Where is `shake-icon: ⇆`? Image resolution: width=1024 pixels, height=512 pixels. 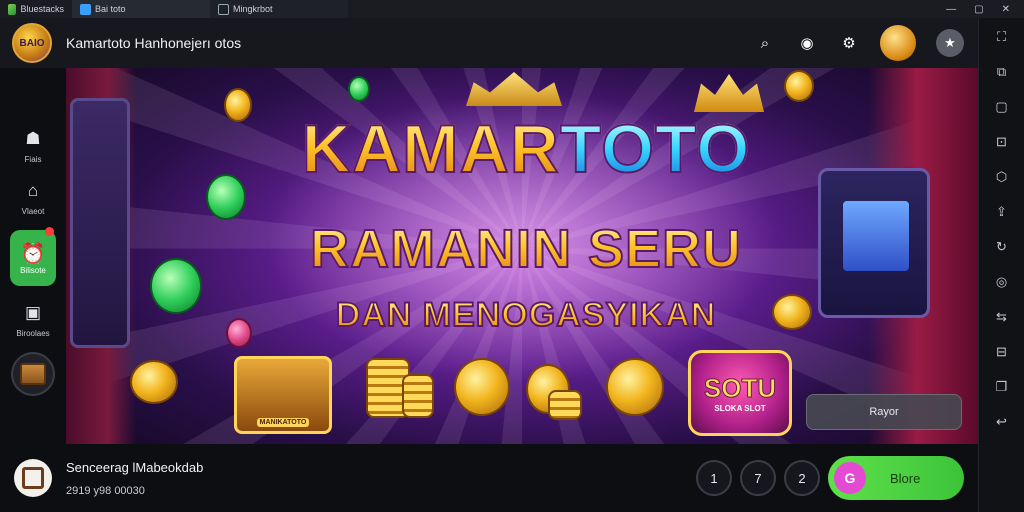 shake-icon: ⇆ is located at coordinates (1002, 317).